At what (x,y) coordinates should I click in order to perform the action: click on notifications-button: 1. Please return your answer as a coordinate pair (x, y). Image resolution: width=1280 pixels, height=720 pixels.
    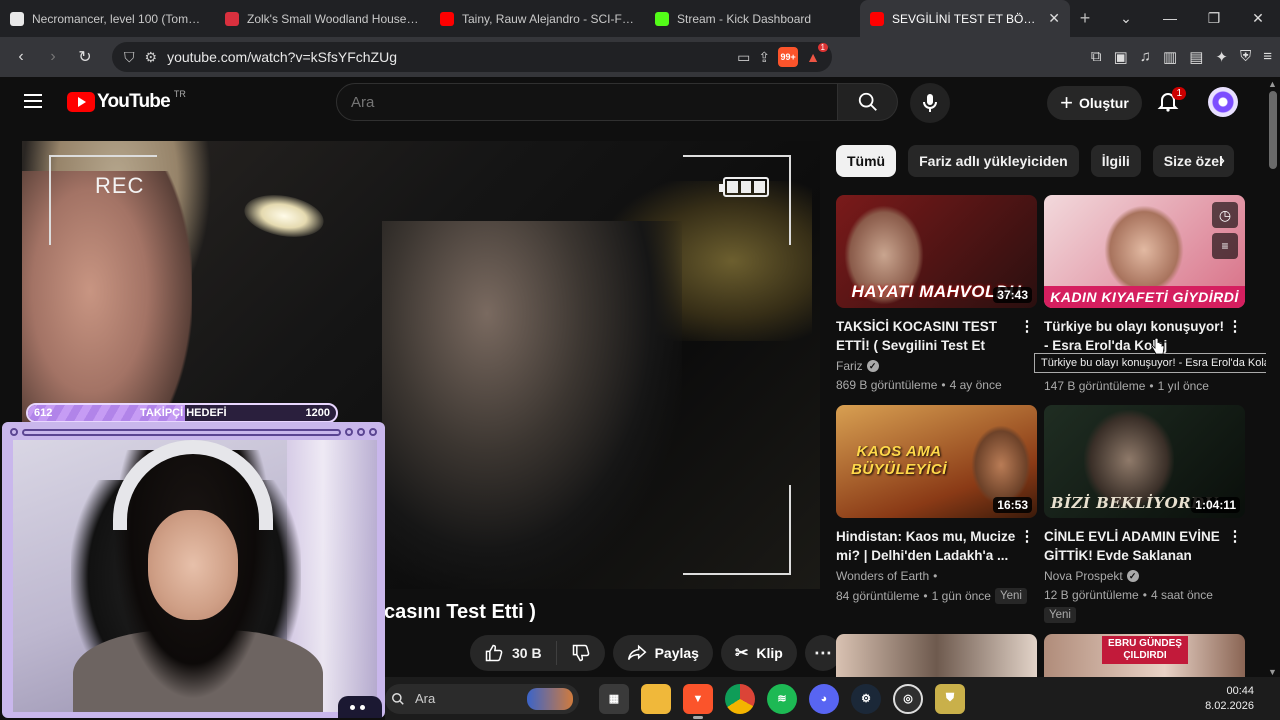
    Looking at the image, I should click on (1171, 101).